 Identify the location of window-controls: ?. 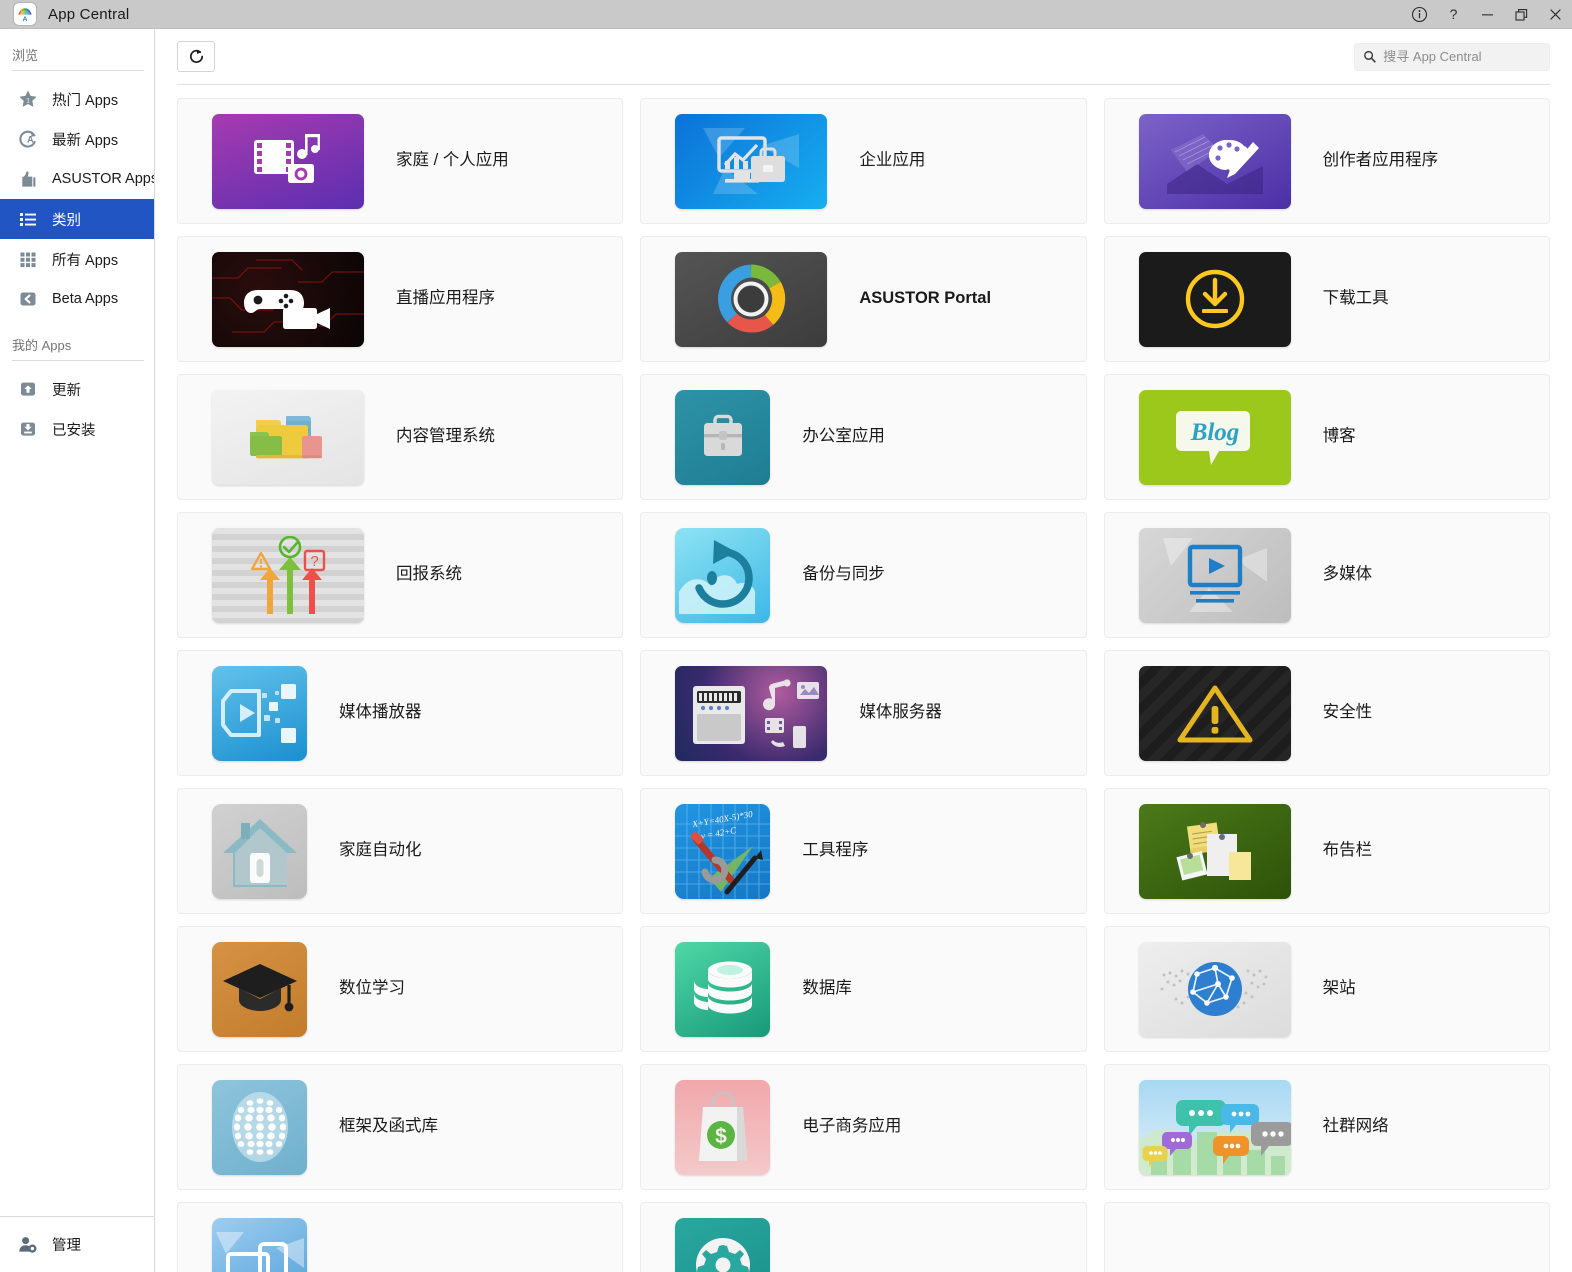
(1487, 14).